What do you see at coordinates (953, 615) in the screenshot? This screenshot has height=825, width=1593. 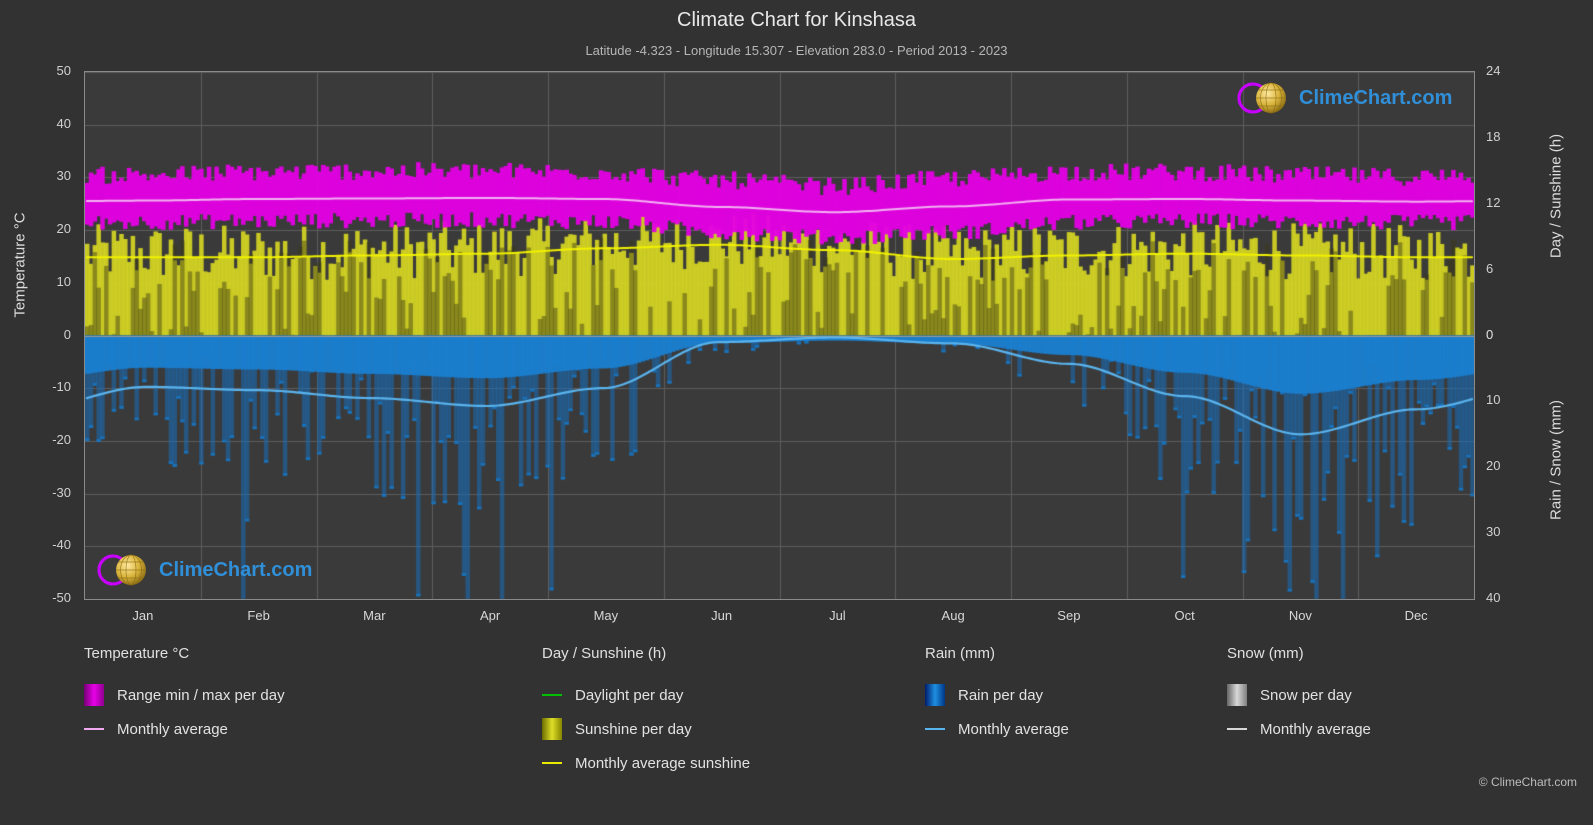 I see `x-tick-aug: Aug` at bounding box center [953, 615].